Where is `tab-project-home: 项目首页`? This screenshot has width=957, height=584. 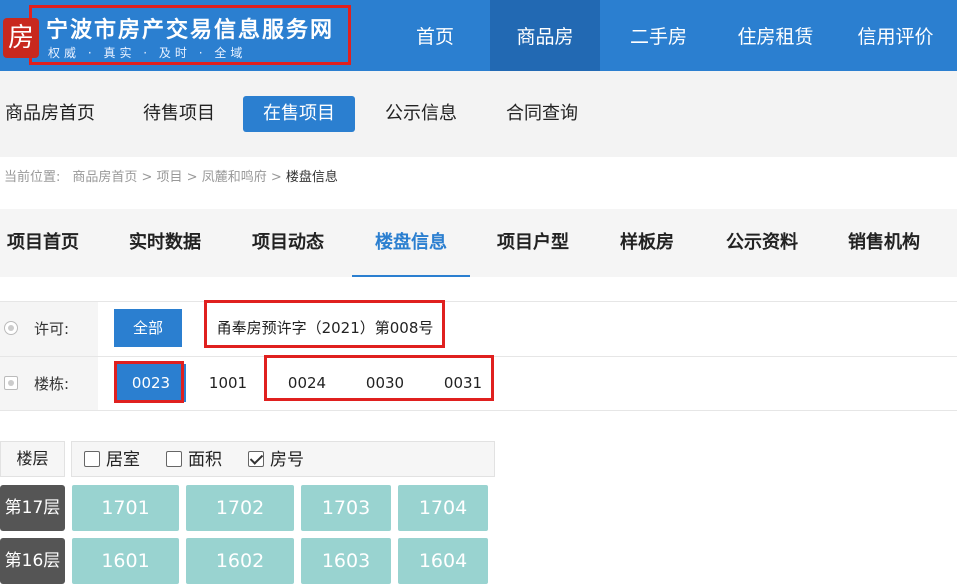
tab-project-home: 项目首页 is located at coordinates (43, 243).